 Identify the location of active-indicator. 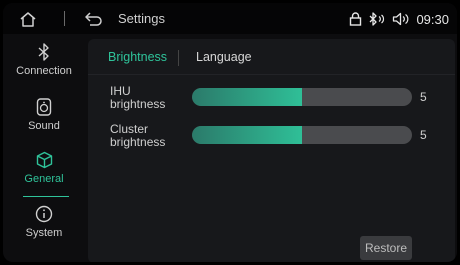
(46, 196).